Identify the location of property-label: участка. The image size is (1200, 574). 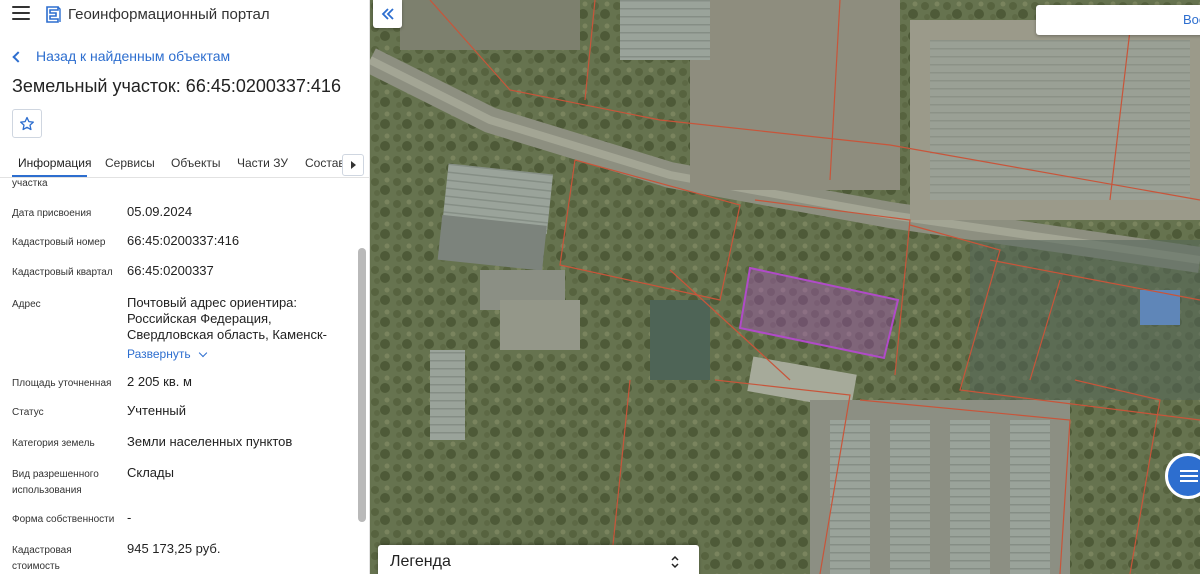
(30, 183).